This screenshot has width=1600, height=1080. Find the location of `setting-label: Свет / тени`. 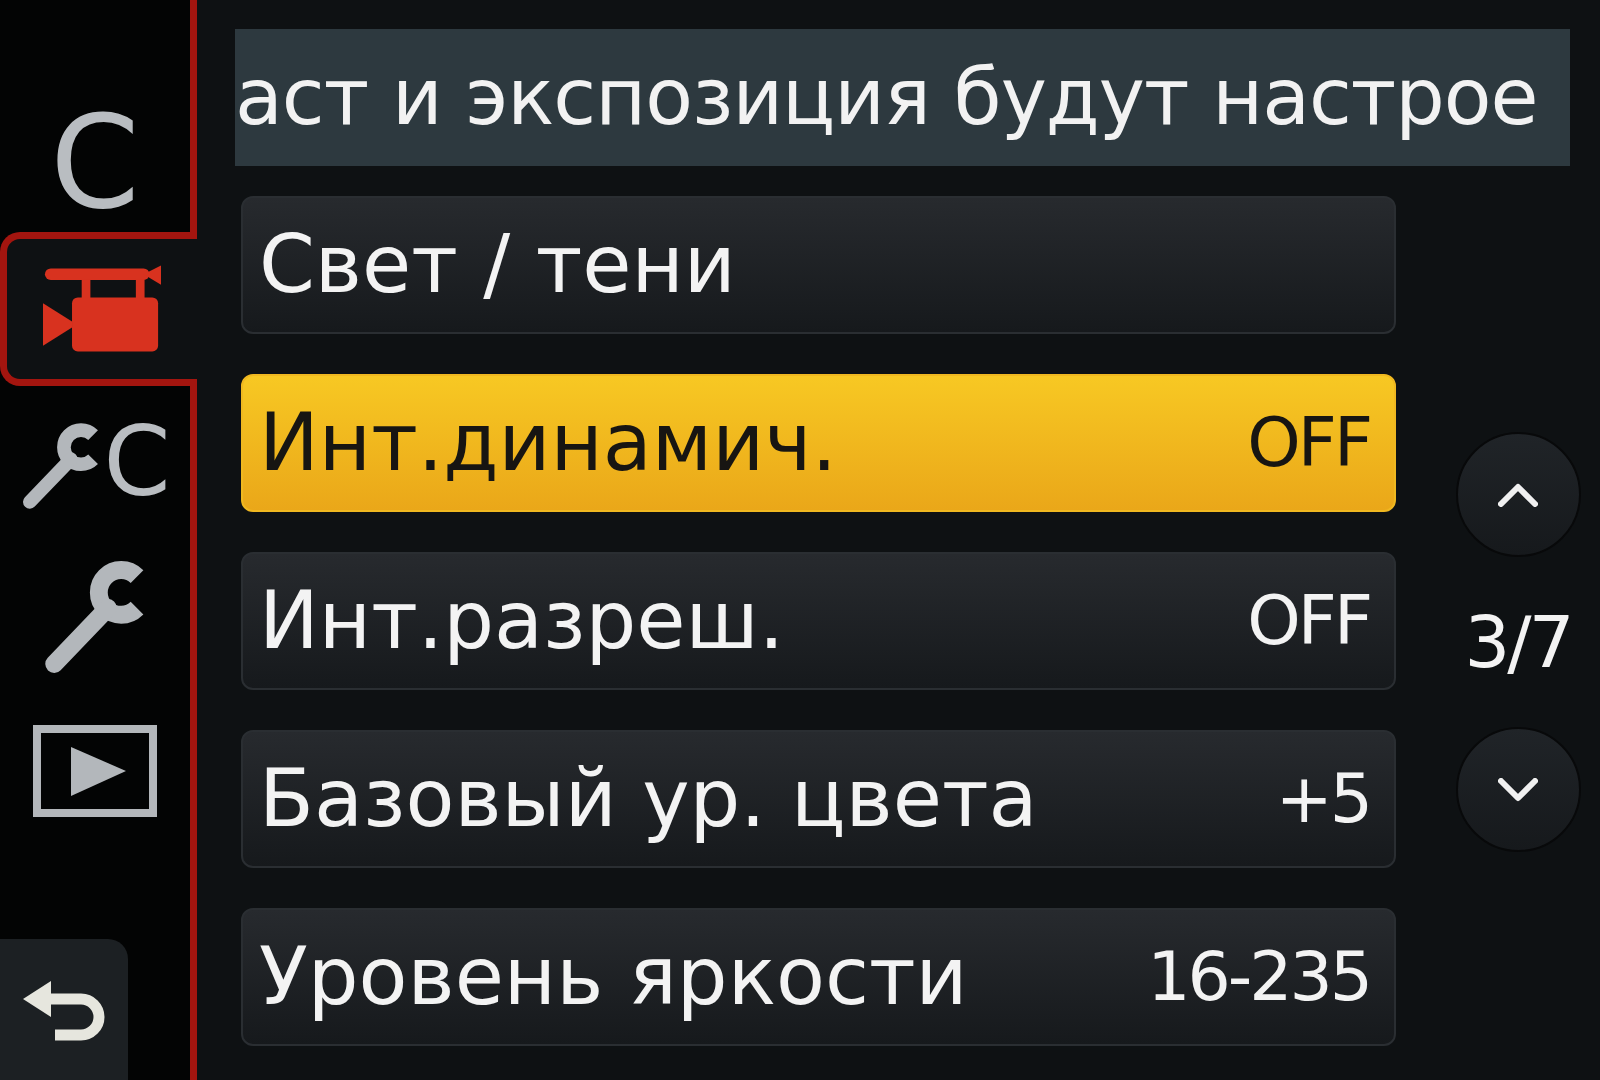

setting-label: Свет / тени is located at coordinates (497, 265).